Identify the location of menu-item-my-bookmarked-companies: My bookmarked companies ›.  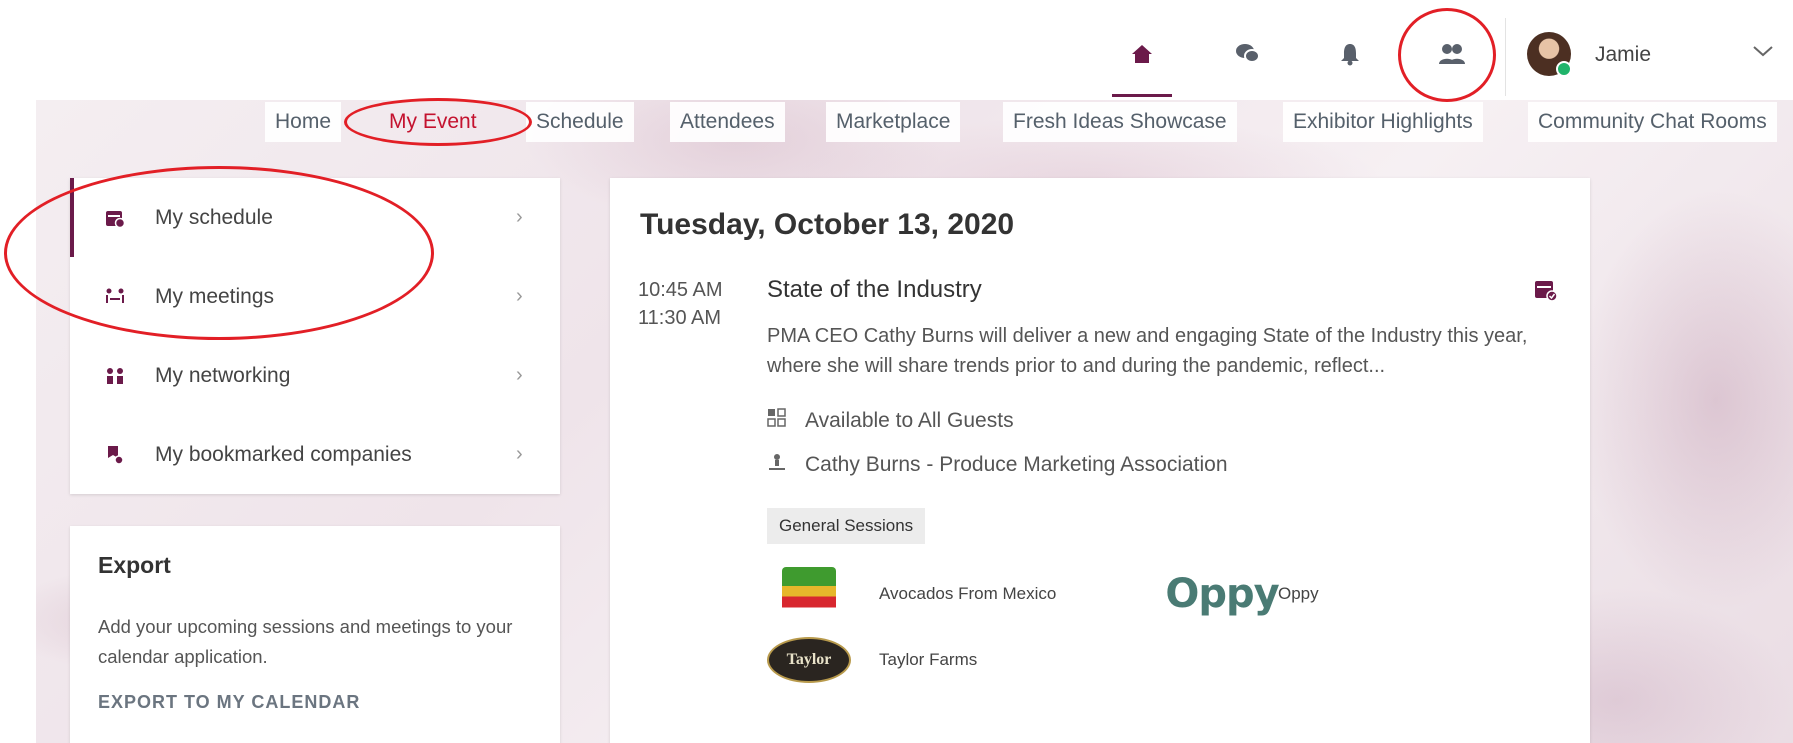
(315, 454).